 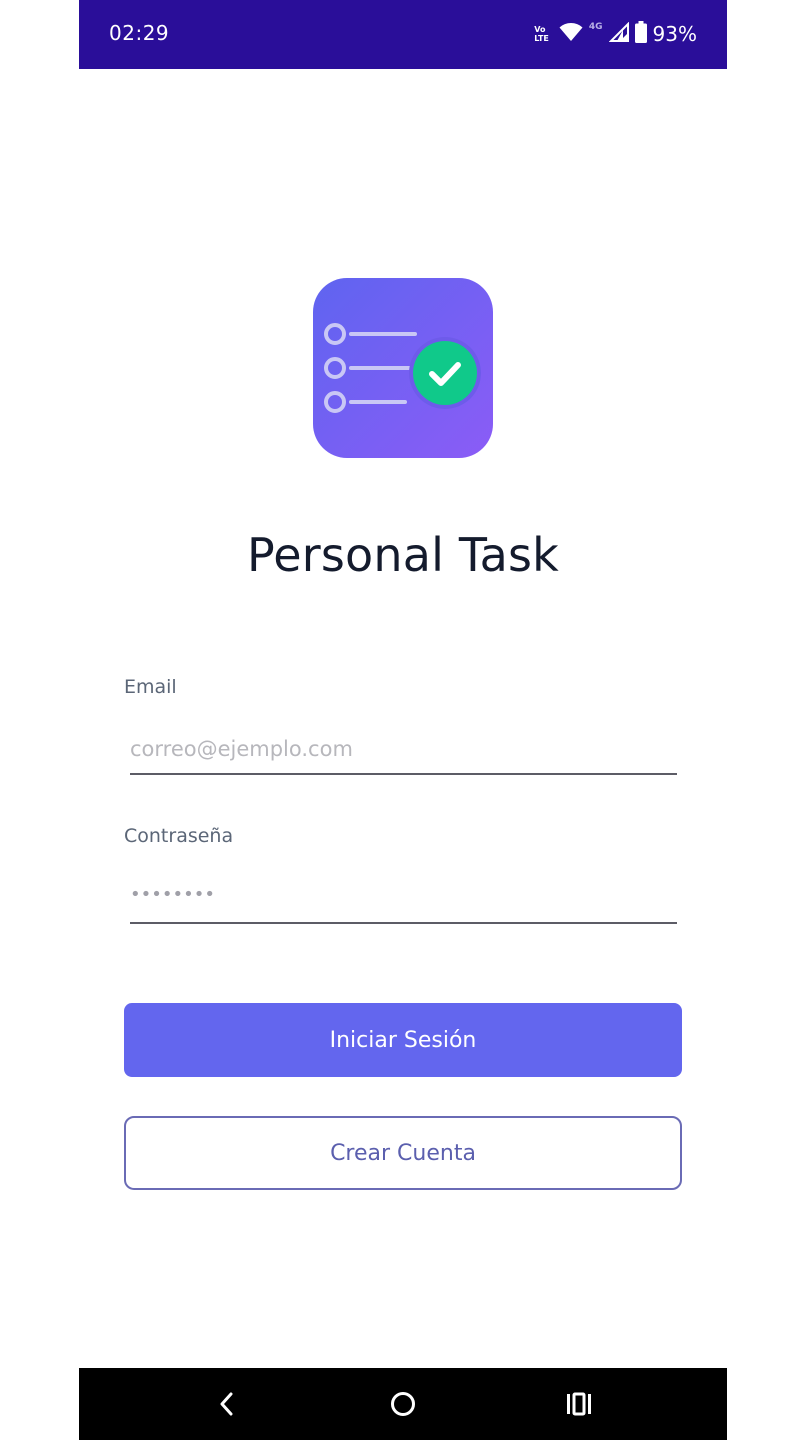 What do you see at coordinates (674, 34) in the screenshot?
I see `battery-percent: 93%` at bounding box center [674, 34].